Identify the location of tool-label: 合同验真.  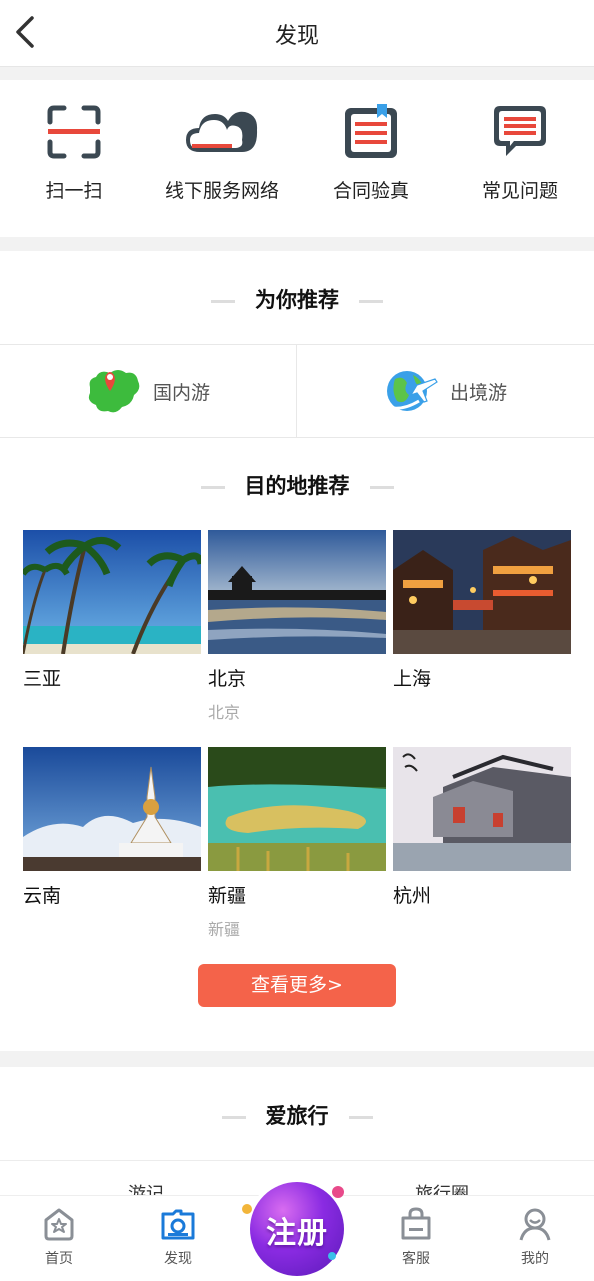
(370, 191).